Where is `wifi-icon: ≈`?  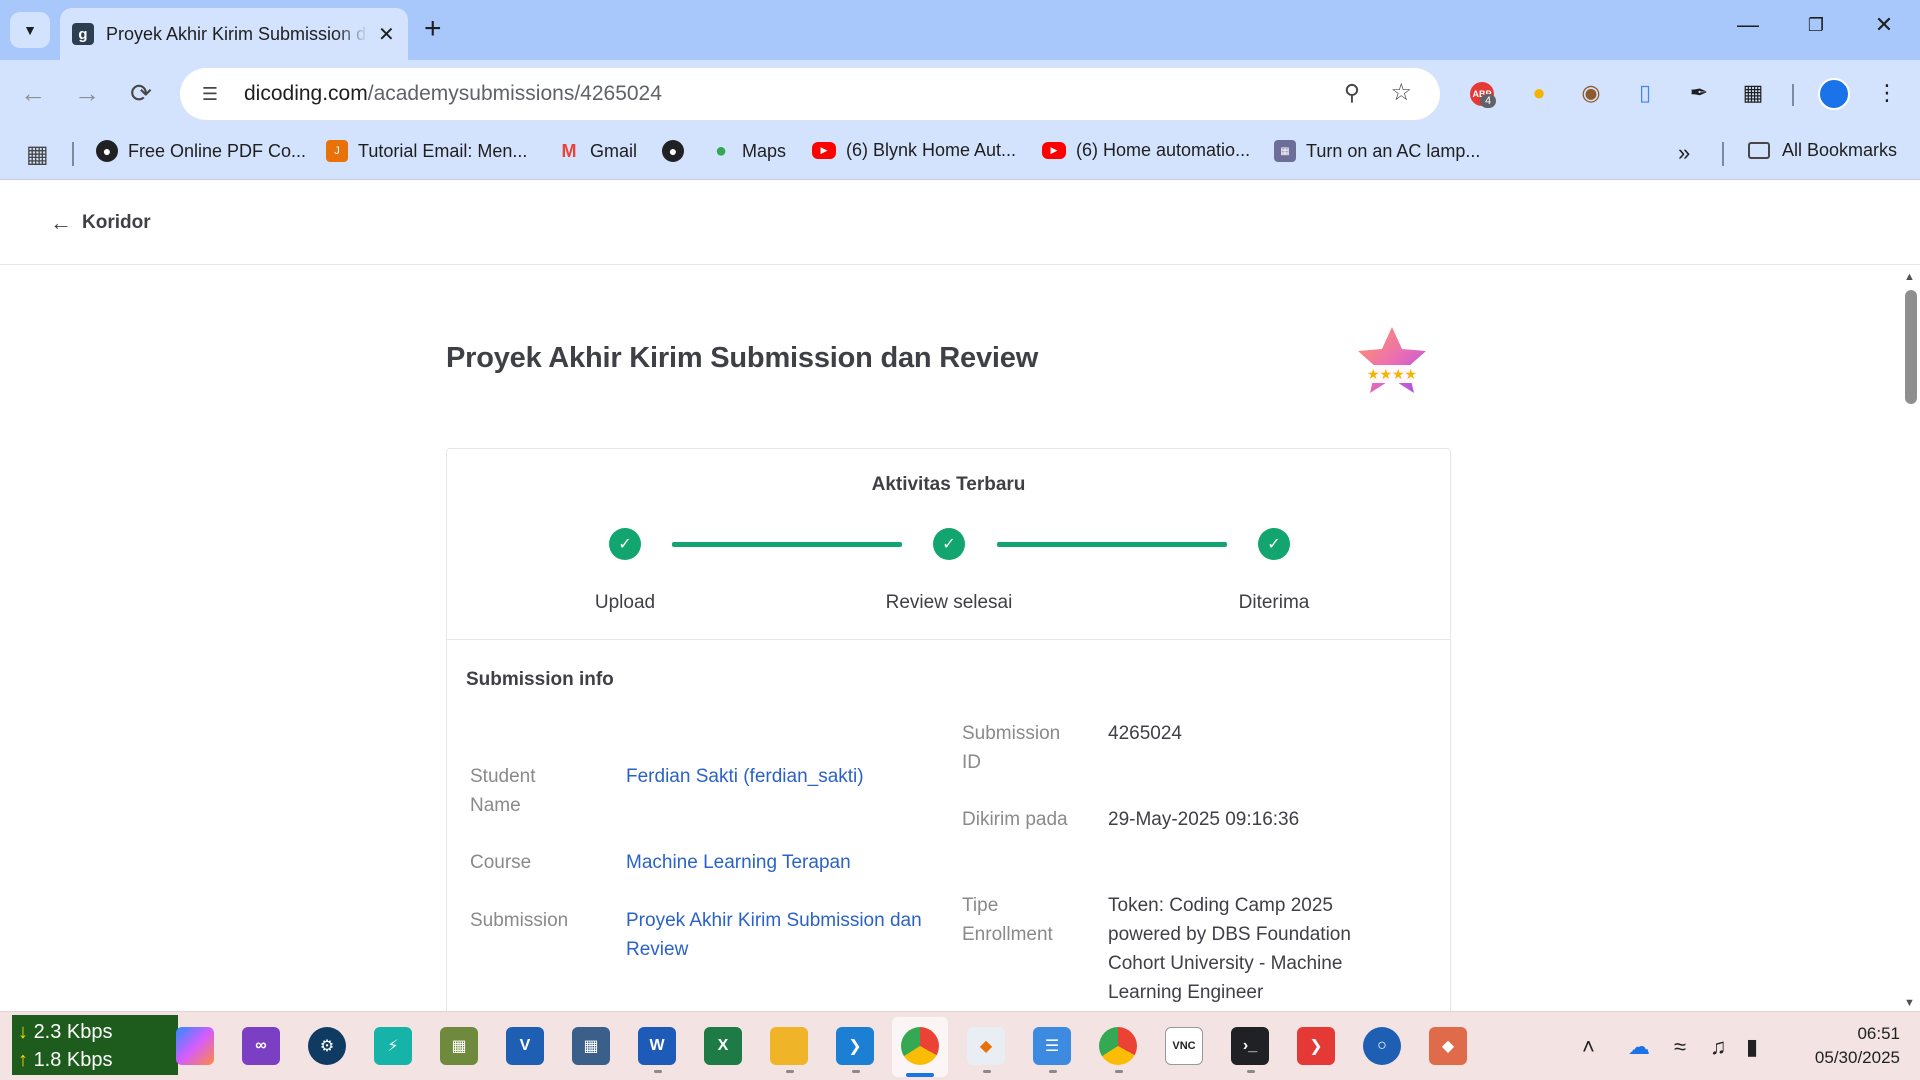 wifi-icon: ≈ is located at coordinates (1680, 1047).